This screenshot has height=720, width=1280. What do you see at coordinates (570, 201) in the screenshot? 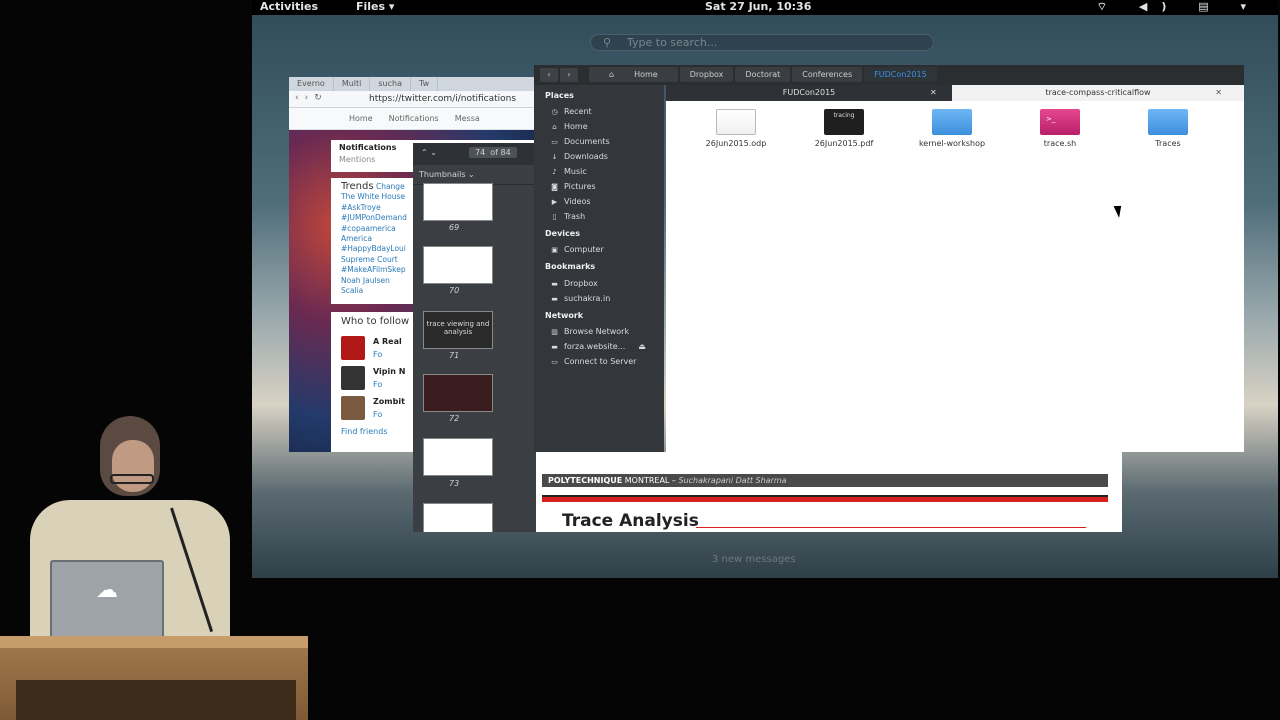
I see `sidebar-item-videos: ▶ Videos` at bounding box center [570, 201].